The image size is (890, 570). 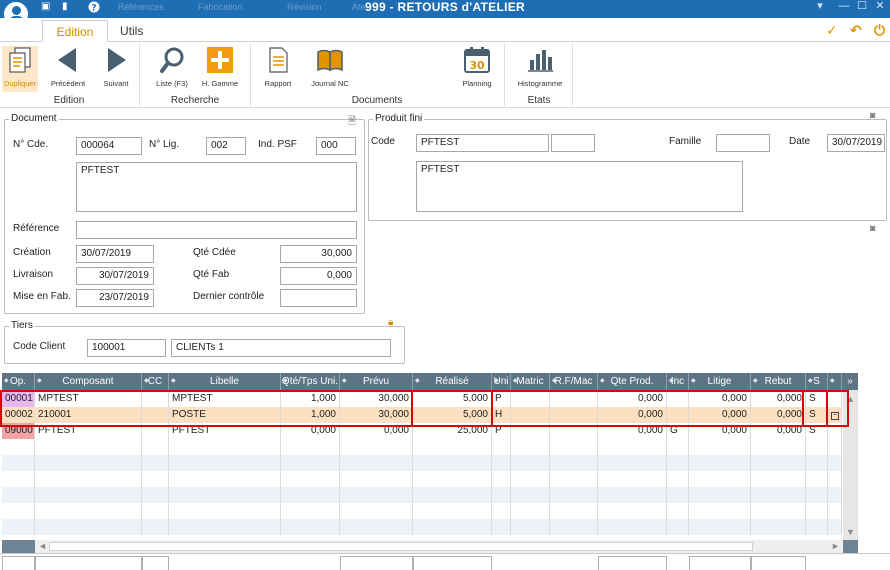 What do you see at coordinates (18, 399) in the screenshot?
I see `cell-op: 00001` at bounding box center [18, 399].